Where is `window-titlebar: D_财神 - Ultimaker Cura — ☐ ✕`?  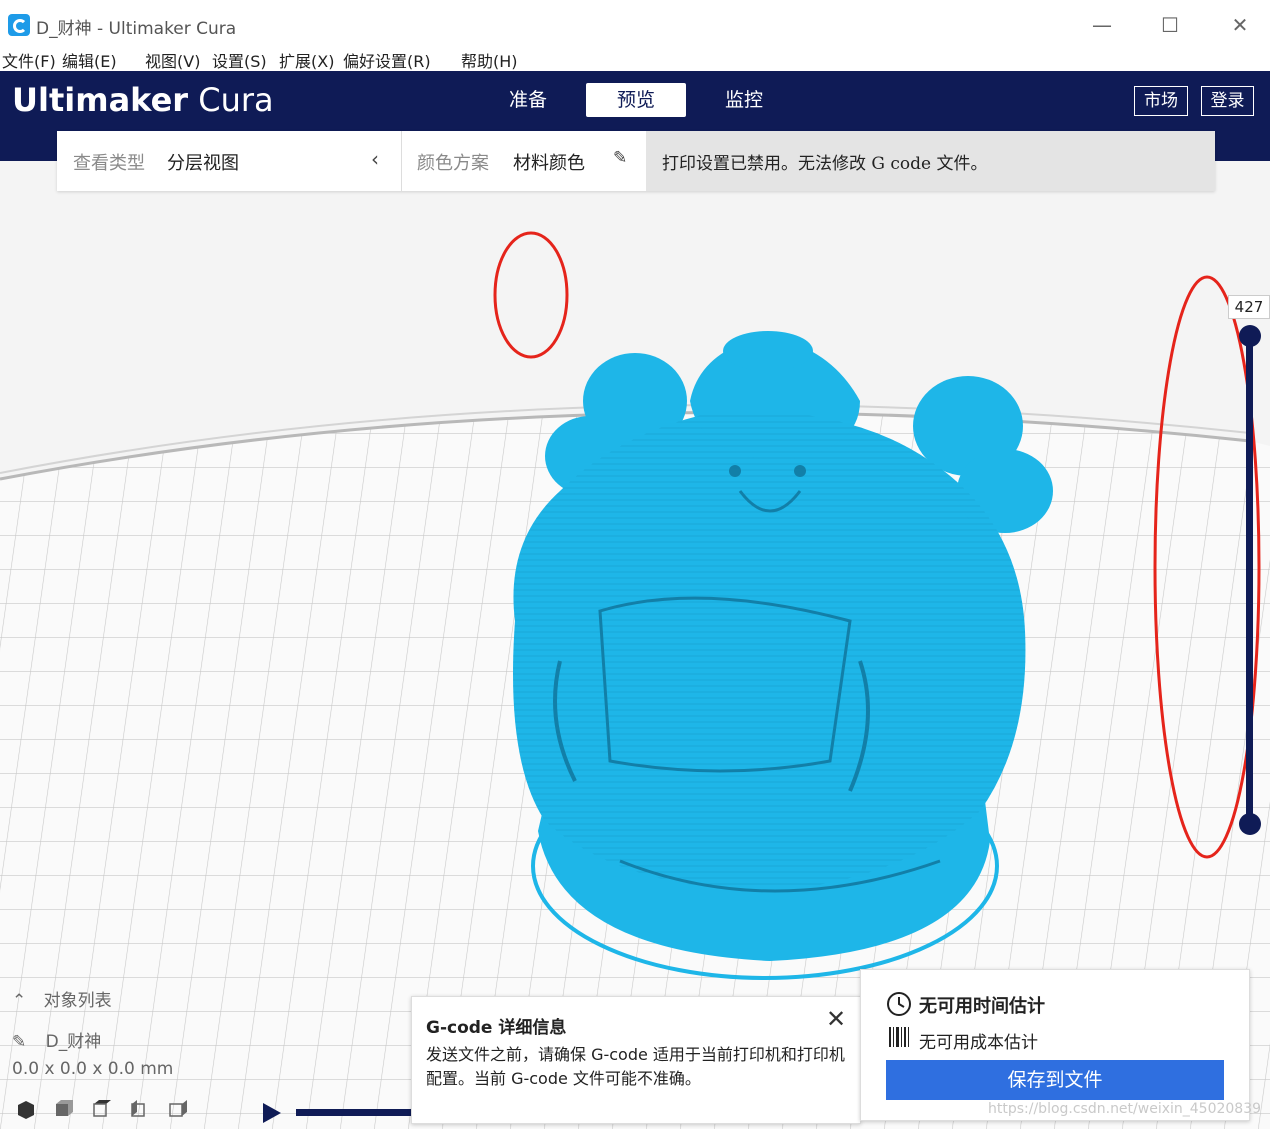 window-titlebar: D_财神 - Ultimaker Cura — ☐ ✕ is located at coordinates (635, 22).